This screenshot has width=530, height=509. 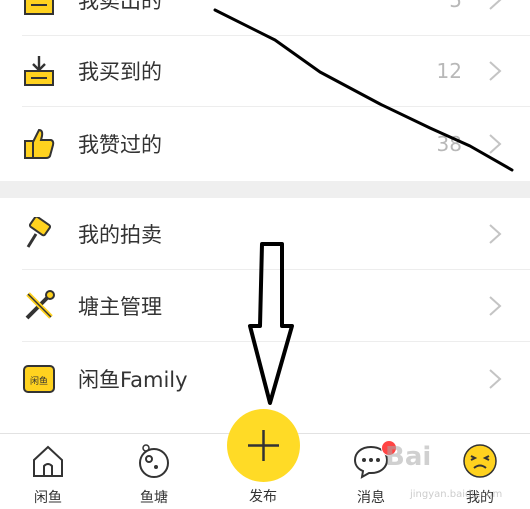 I want to click on watermark-url: jingyan.baidu.com, so click(x=456, y=494).